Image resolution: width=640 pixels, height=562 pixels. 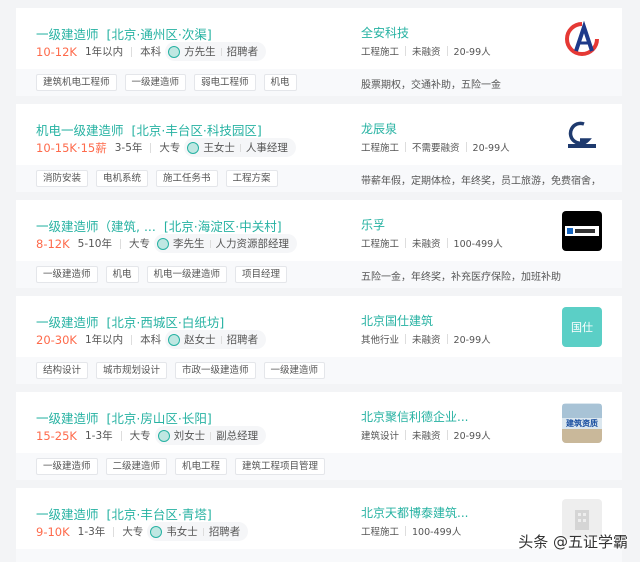 I want to click on job-meta: 9-10K 1-3年 大专 韦女士 招聘者, so click(x=142, y=531).